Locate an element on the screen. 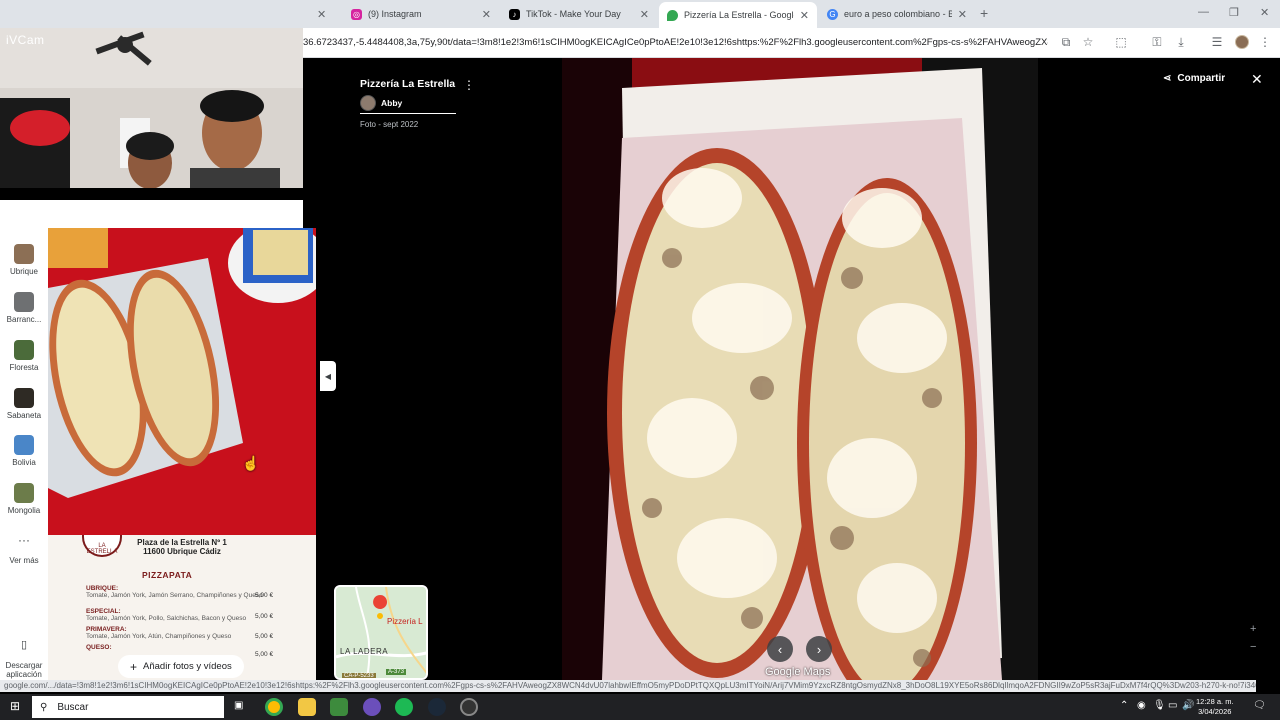 Image resolution: width=1280 pixels, height=720 pixels. sidebar-item-label: Mongolia is located at coordinates (24, 510).